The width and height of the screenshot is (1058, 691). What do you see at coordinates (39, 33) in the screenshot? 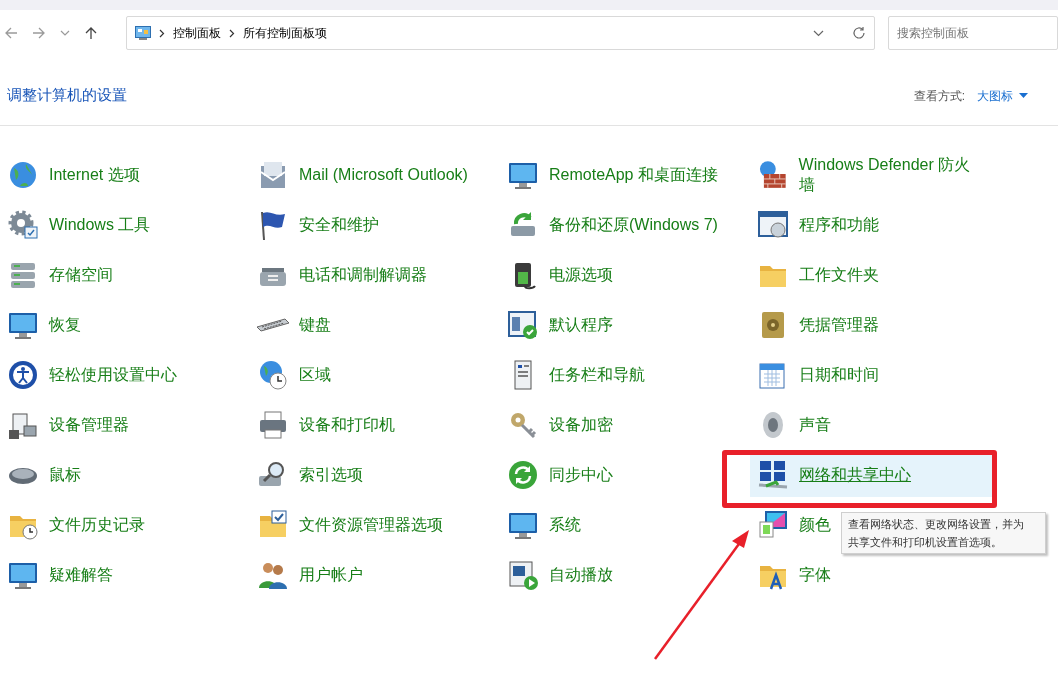
I see `forward-icon` at bounding box center [39, 33].